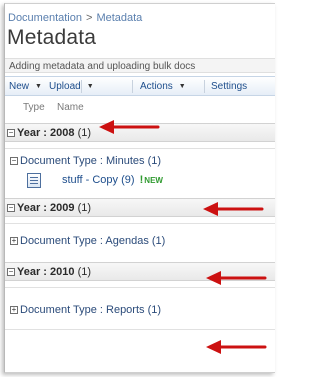 The width and height of the screenshot is (320, 377). I want to click on list-toolbar: New ▼ Upload ▼ Actions ▼ Settings, so click(140, 86).